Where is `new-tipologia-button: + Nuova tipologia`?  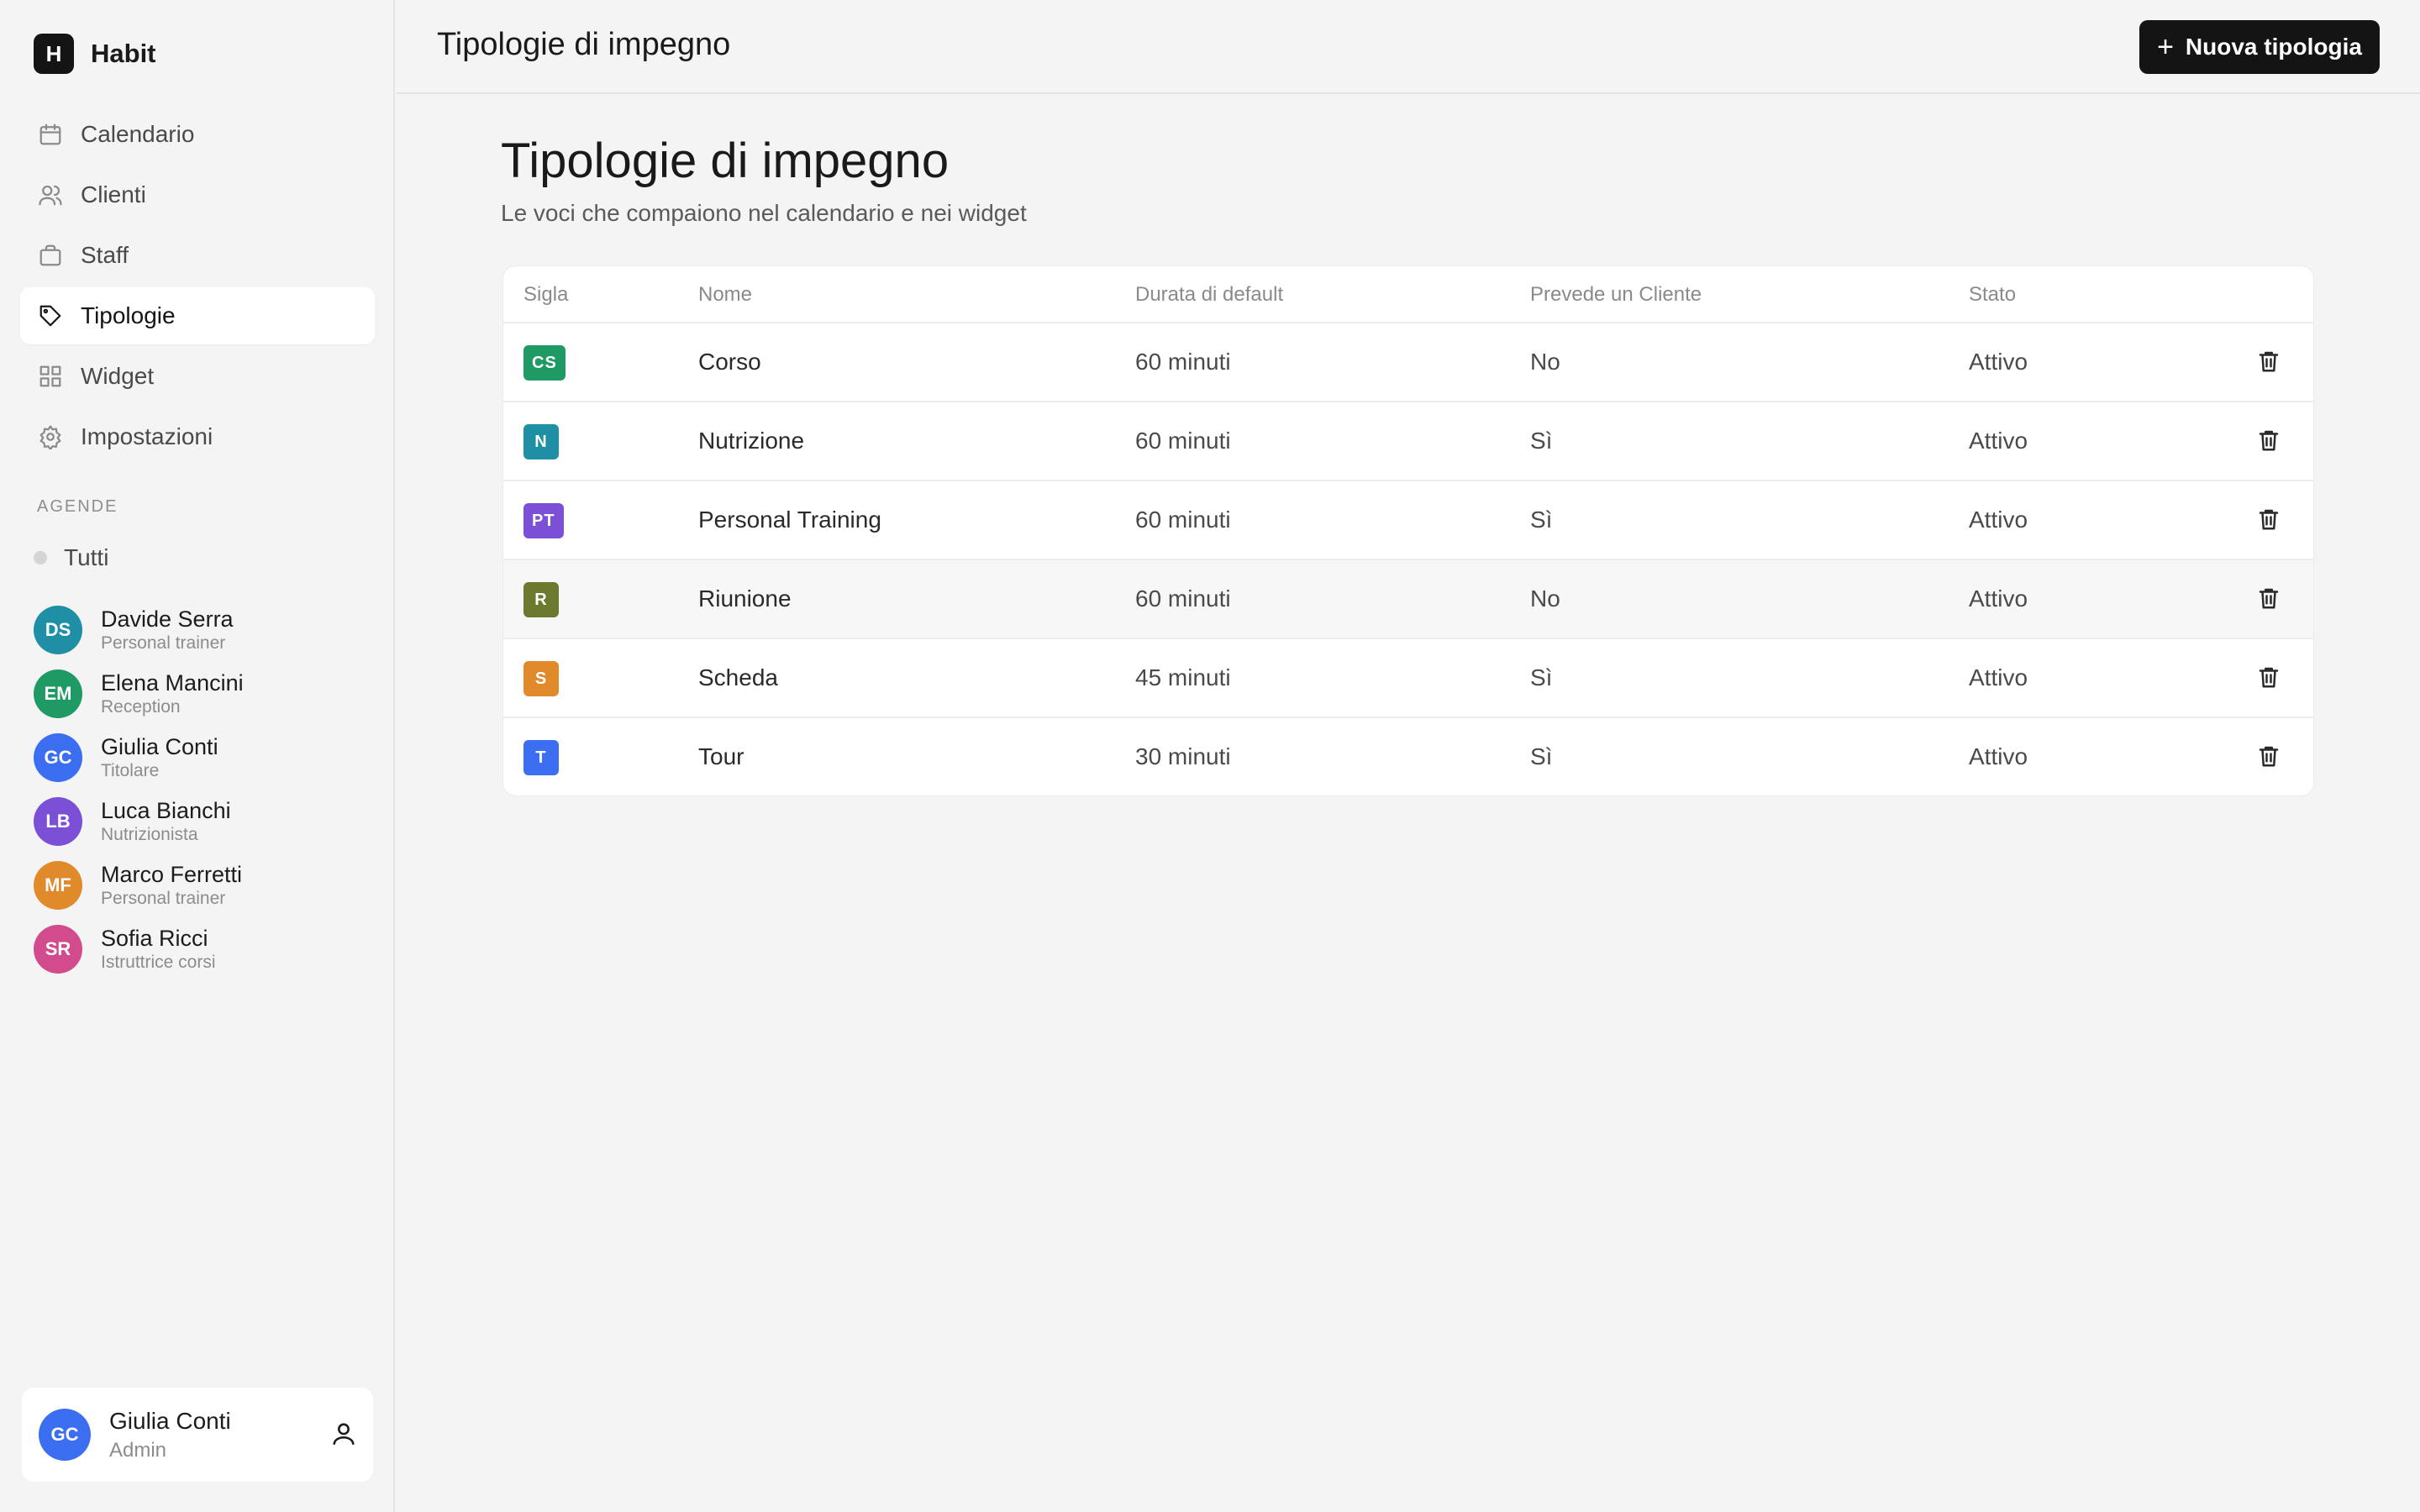
new-tipologia-button: + Nuova tipologia is located at coordinates (2260, 47).